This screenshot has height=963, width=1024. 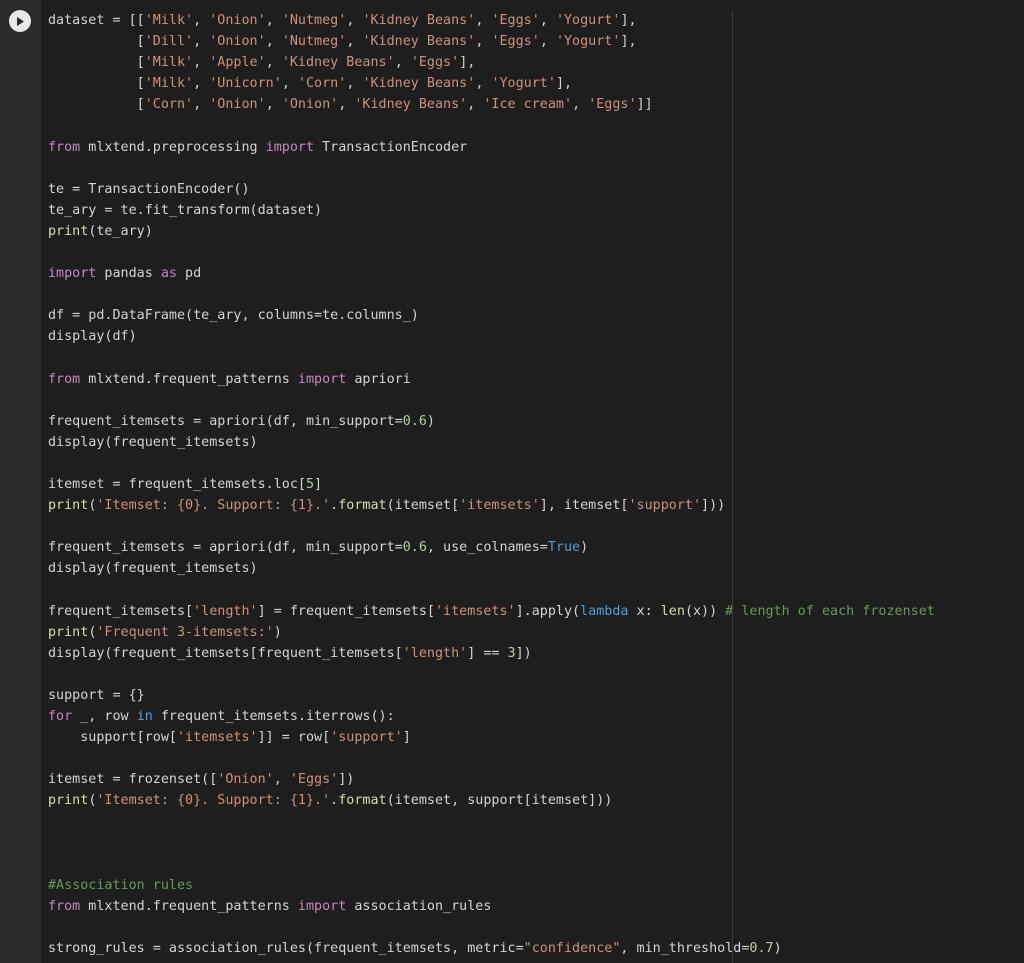 What do you see at coordinates (20, 21) in the screenshot?
I see `run-cell-button` at bounding box center [20, 21].